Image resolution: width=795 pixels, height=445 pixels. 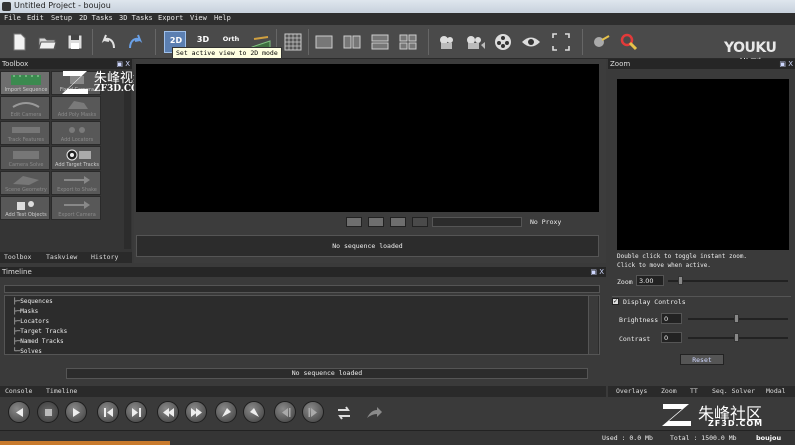 I want to click on contrast-slider-handle, so click(x=736, y=337).